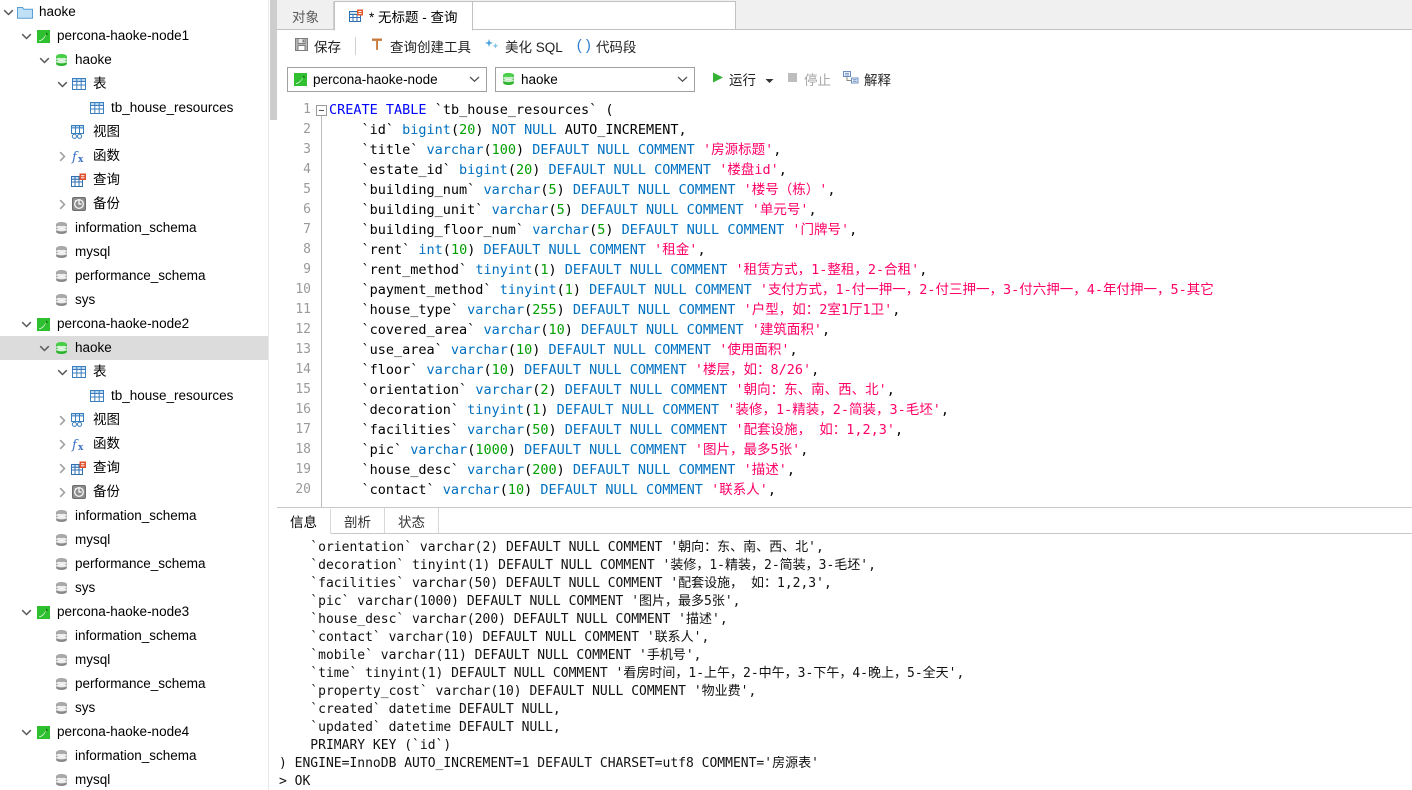 The height and width of the screenshot is (790, 1412). Describe the element at coordinates (870, 110) in the screenshot. I see `code-line: CREATE TABLE `tb_house_resources` (` at that location.